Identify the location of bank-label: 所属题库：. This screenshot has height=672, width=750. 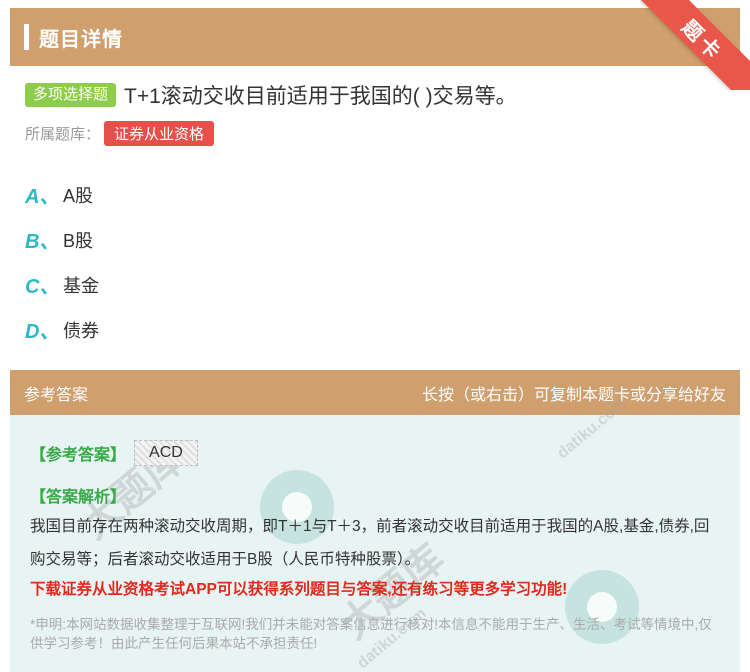
(63, 134).